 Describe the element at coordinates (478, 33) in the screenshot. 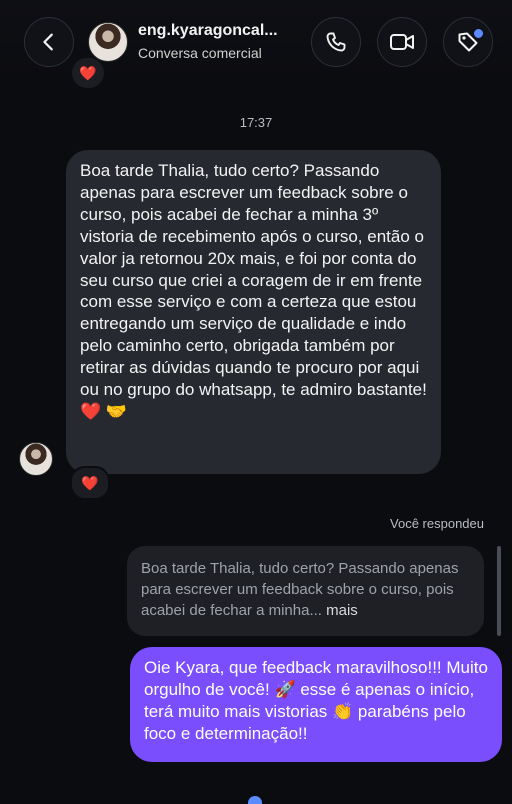

I see `notification-dot` at that location.